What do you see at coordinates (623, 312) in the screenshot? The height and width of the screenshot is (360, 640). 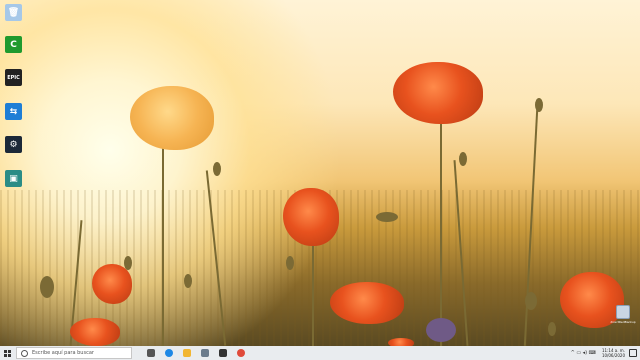 I see `shortcut-icon` at bounding box center [623, 312].